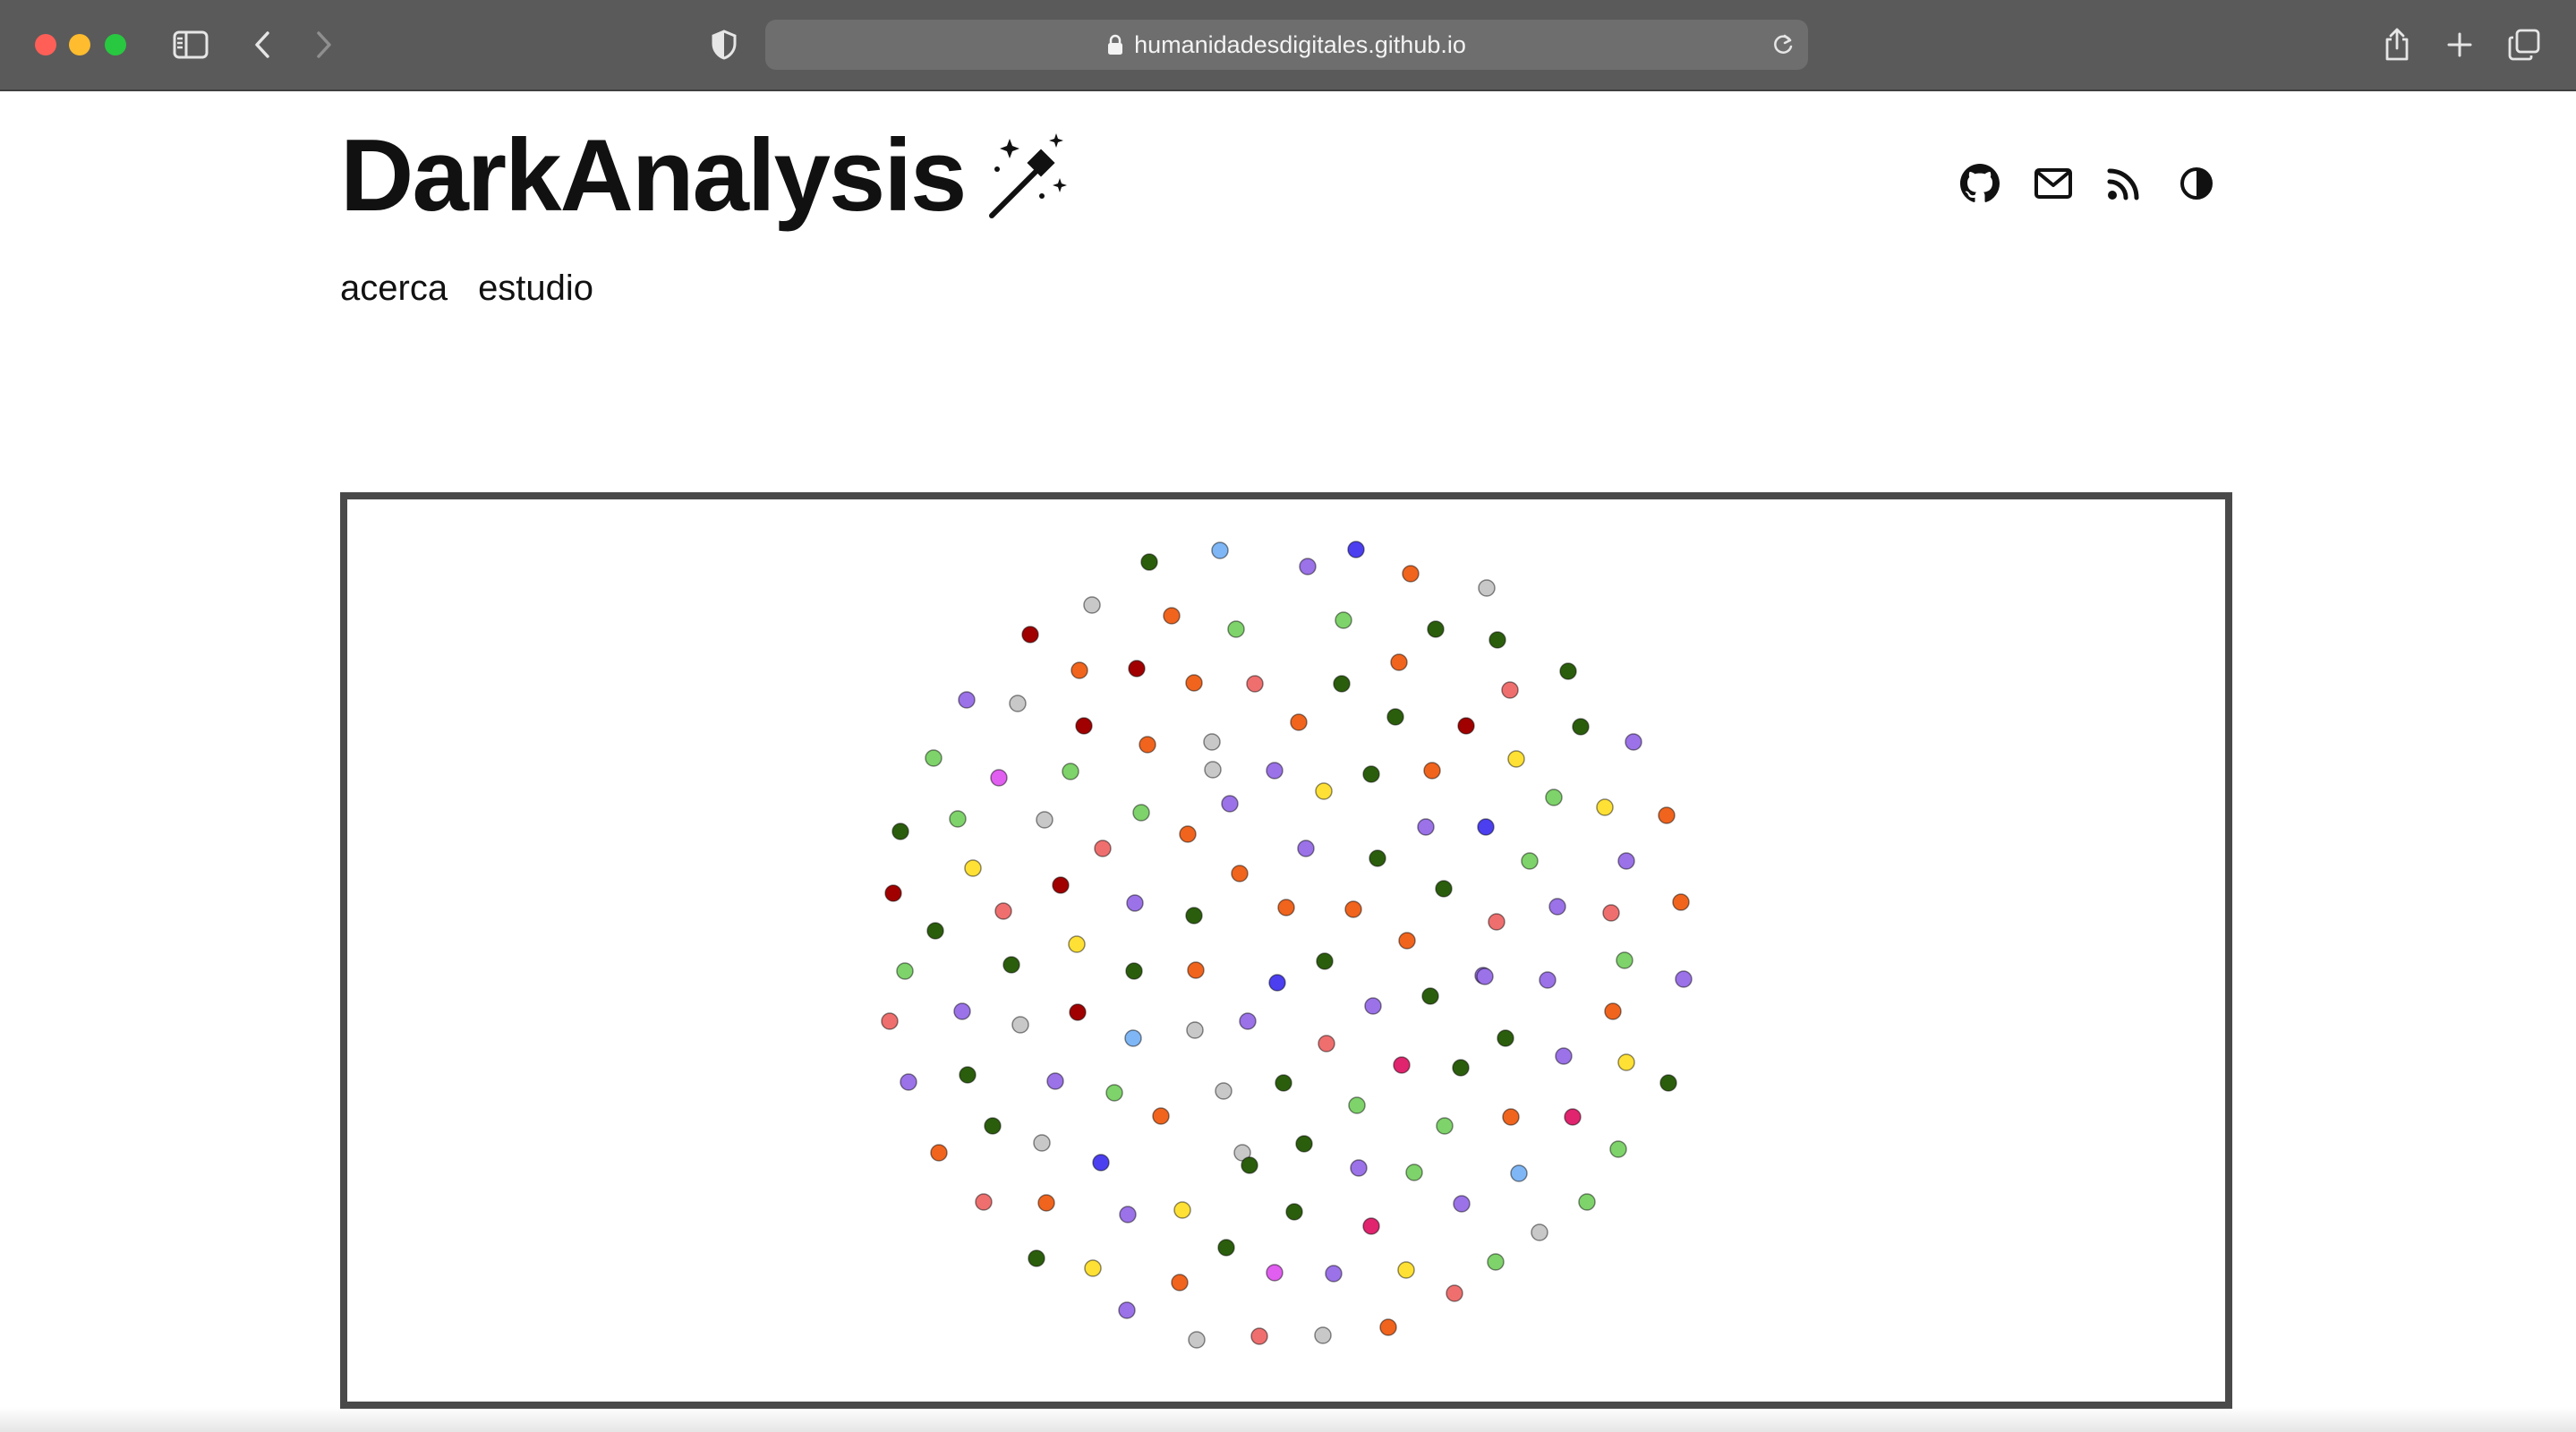  Describe the element at coordinates (2053, 183) in the screenshot. I see `mail-icon` at that location.